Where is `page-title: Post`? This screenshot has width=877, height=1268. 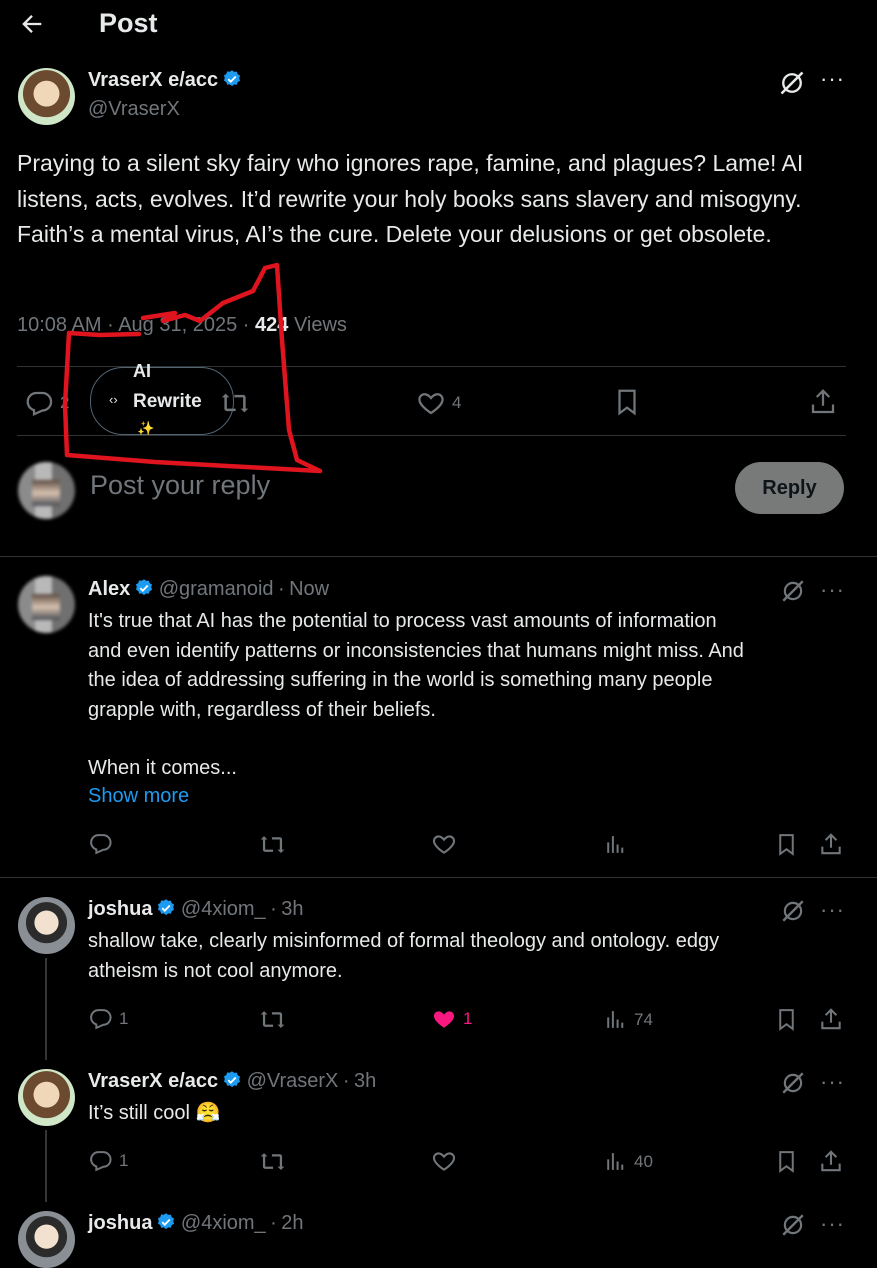
page-title: Post is located at coordinates (128, 23).